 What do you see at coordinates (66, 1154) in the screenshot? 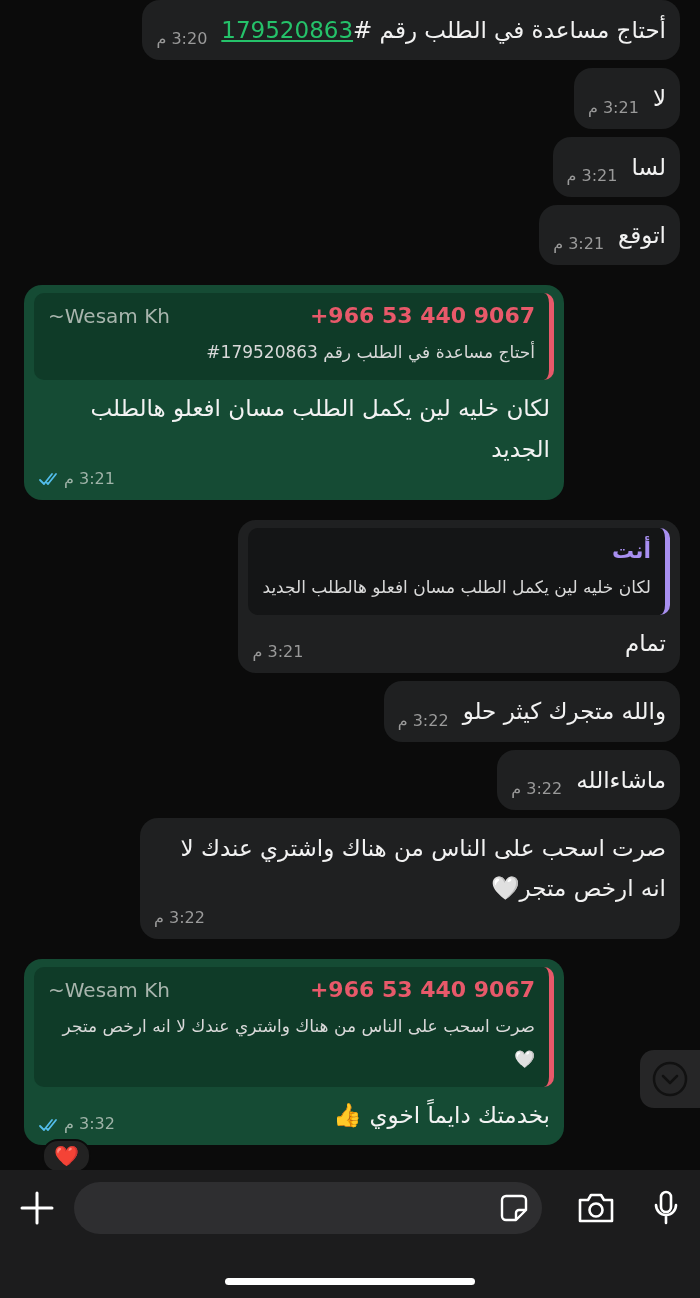
I see `reaction-badge: ❤` at bounding box center [66, 1154].